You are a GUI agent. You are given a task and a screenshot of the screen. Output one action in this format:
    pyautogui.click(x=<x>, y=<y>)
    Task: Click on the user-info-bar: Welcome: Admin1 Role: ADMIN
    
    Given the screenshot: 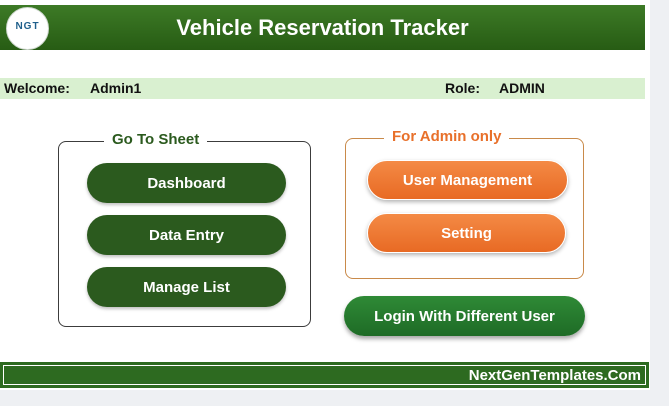 What is the action you would take?
    pyautogui.click(x=322, y=88)
    